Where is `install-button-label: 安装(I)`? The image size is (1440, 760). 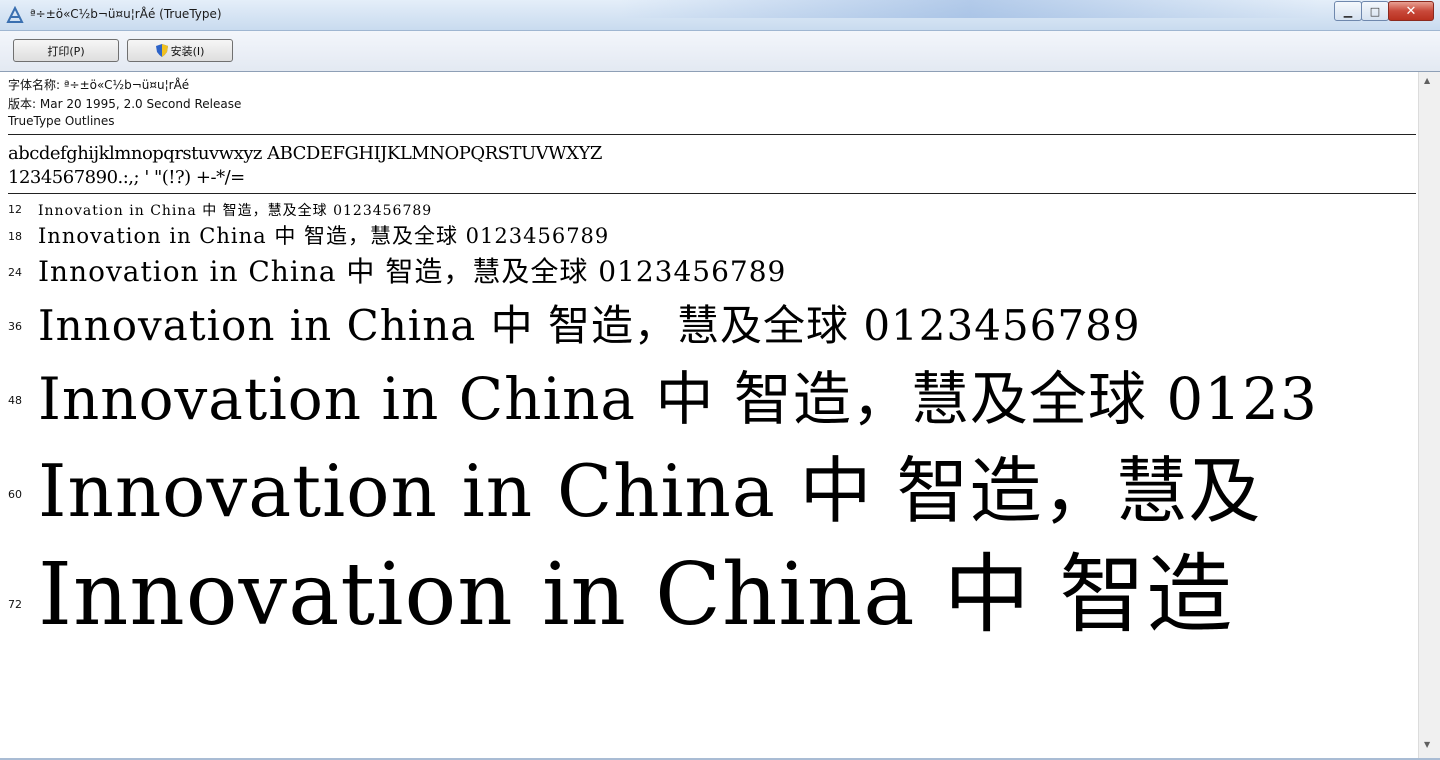 install-button-label: 安装(I) is located at coordinates (187, 51).